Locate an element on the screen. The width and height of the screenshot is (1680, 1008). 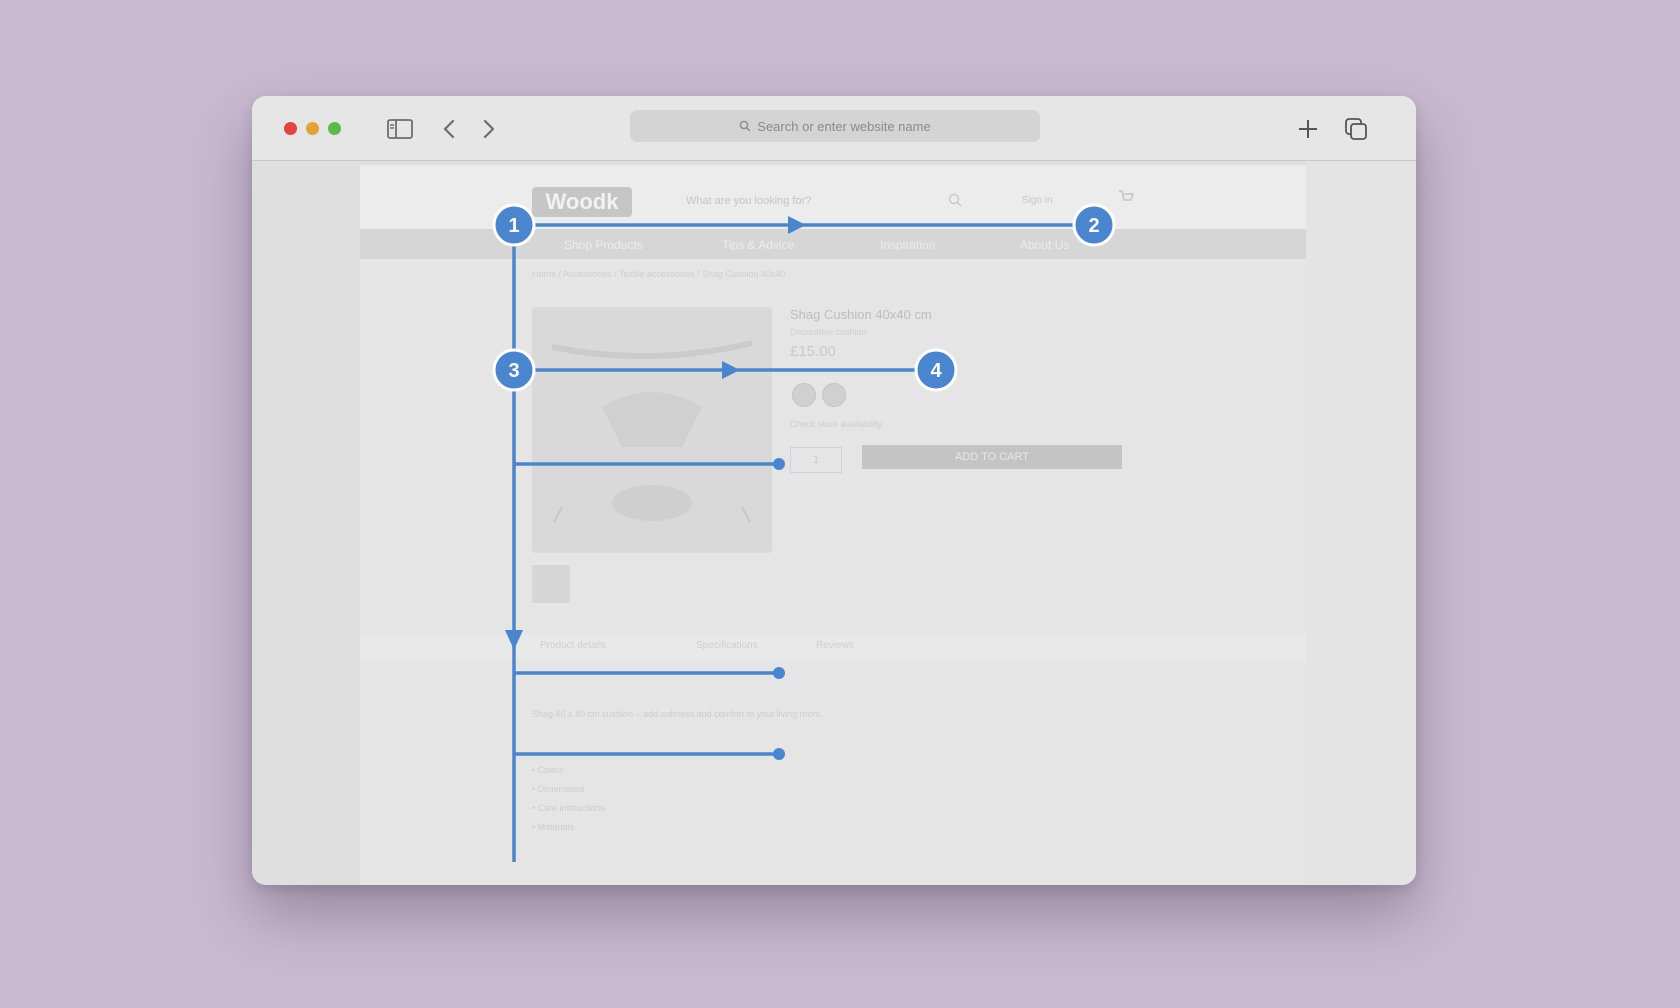
product-subtitle: Decorative cushion is located at coordinates (828, 332).